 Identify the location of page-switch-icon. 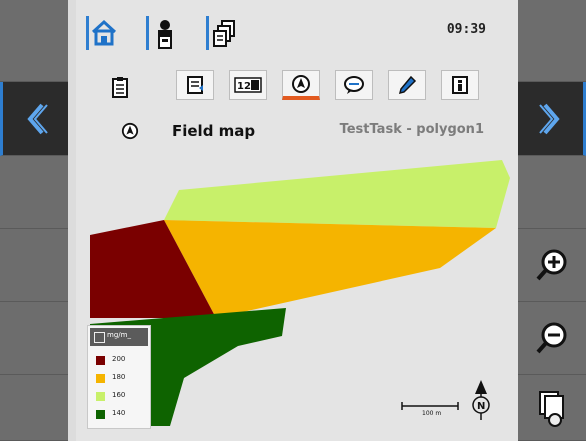
(551, 408).